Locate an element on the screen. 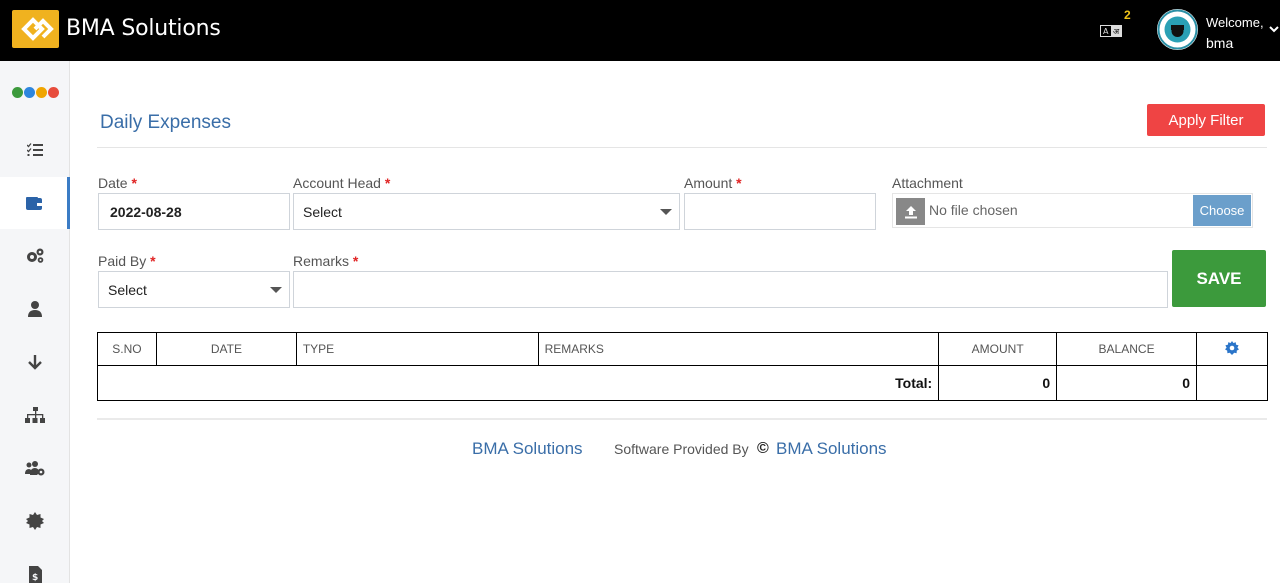  sidebar-item-invoice: $ is located at coordinates (35, 565).